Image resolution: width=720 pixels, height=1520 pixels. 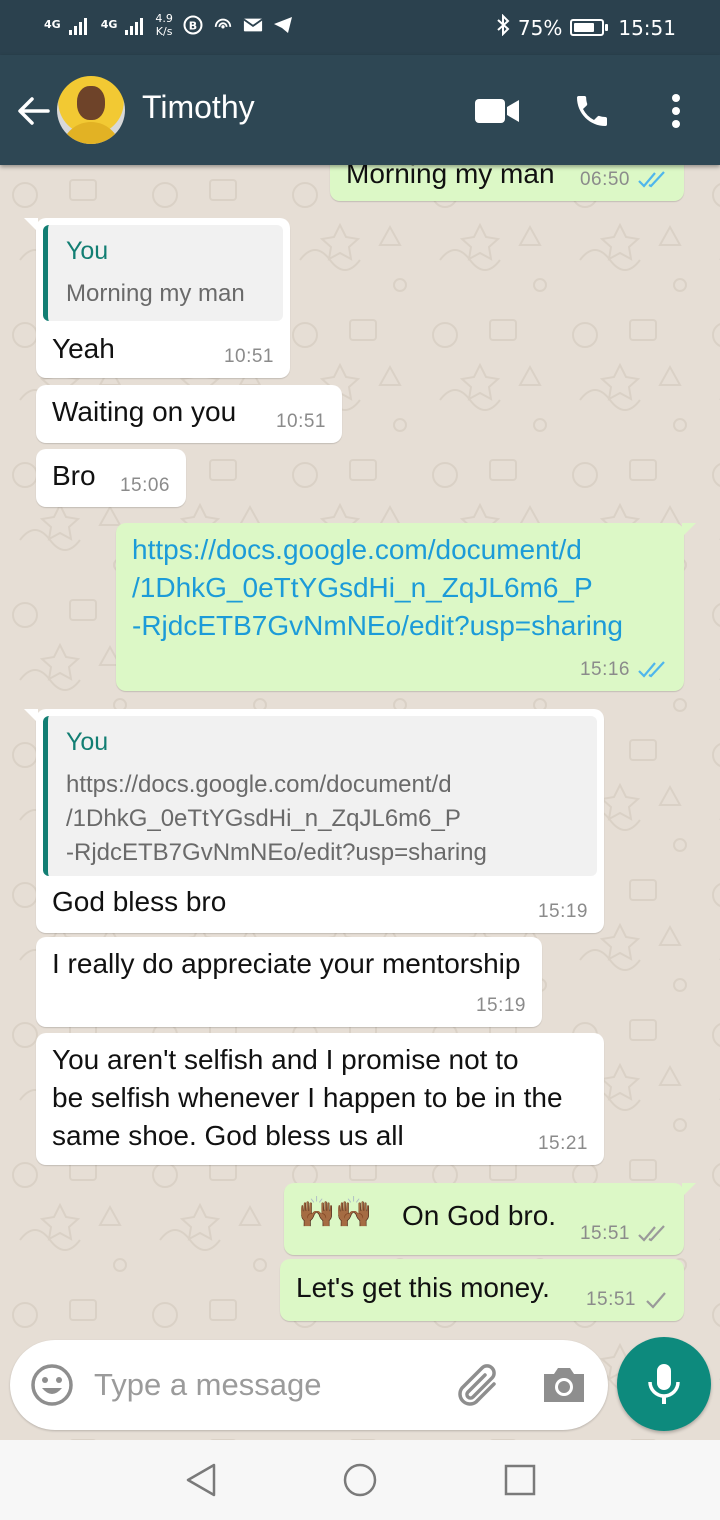 What do you see at coordinates (83, 348) in the screenshot?
I see `message-text: Yeah` at bounding box center [83, 348].